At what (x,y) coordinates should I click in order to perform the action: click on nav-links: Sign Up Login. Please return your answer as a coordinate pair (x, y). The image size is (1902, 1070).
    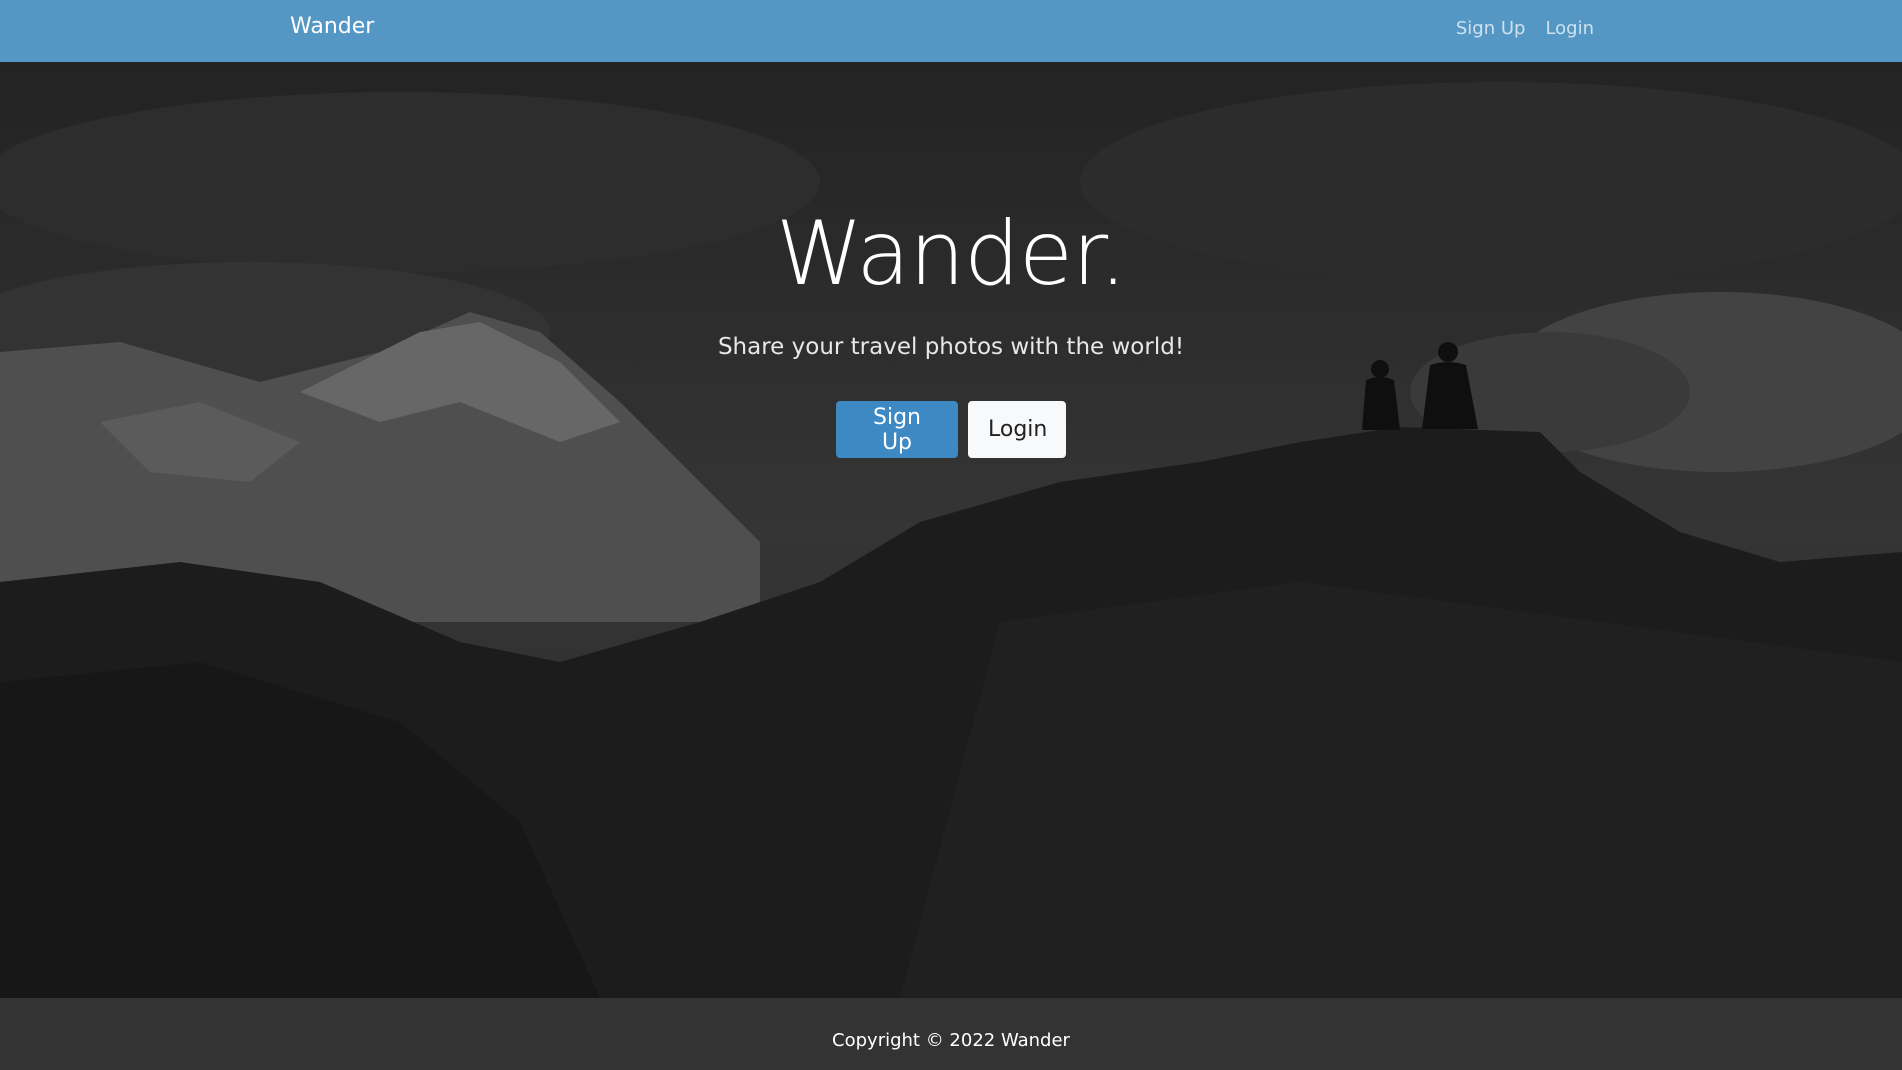
    Looking at the image, I should click on (1525, 28).